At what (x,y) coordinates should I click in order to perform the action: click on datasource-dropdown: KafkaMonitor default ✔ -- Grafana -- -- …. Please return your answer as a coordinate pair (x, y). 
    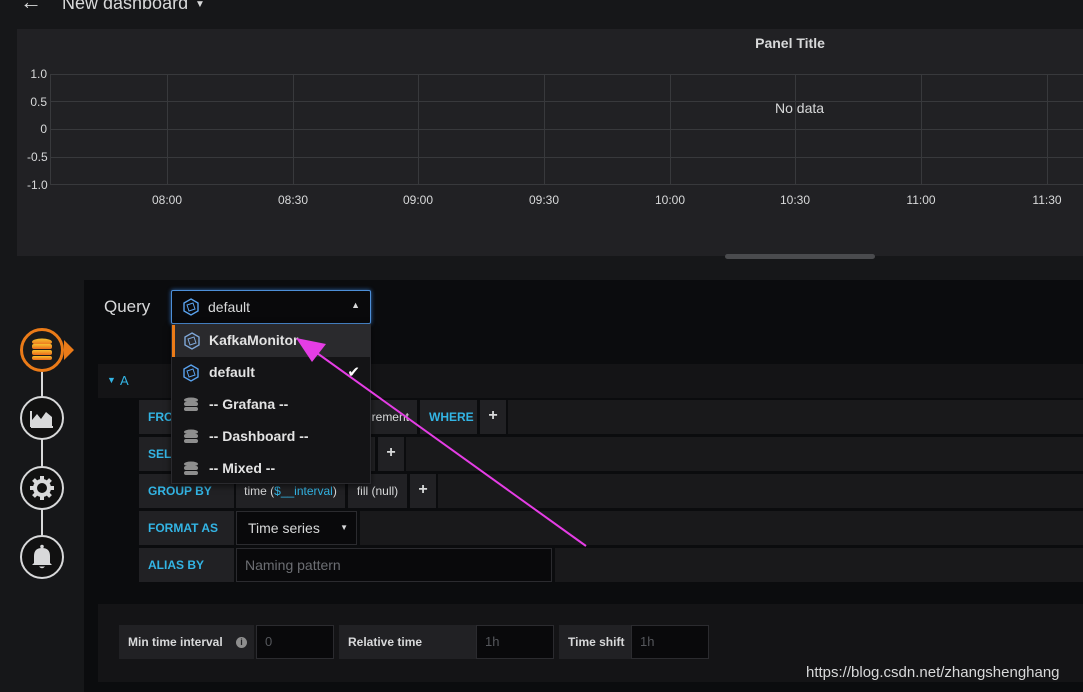
    Looking at the image, I should click on (271, 404).